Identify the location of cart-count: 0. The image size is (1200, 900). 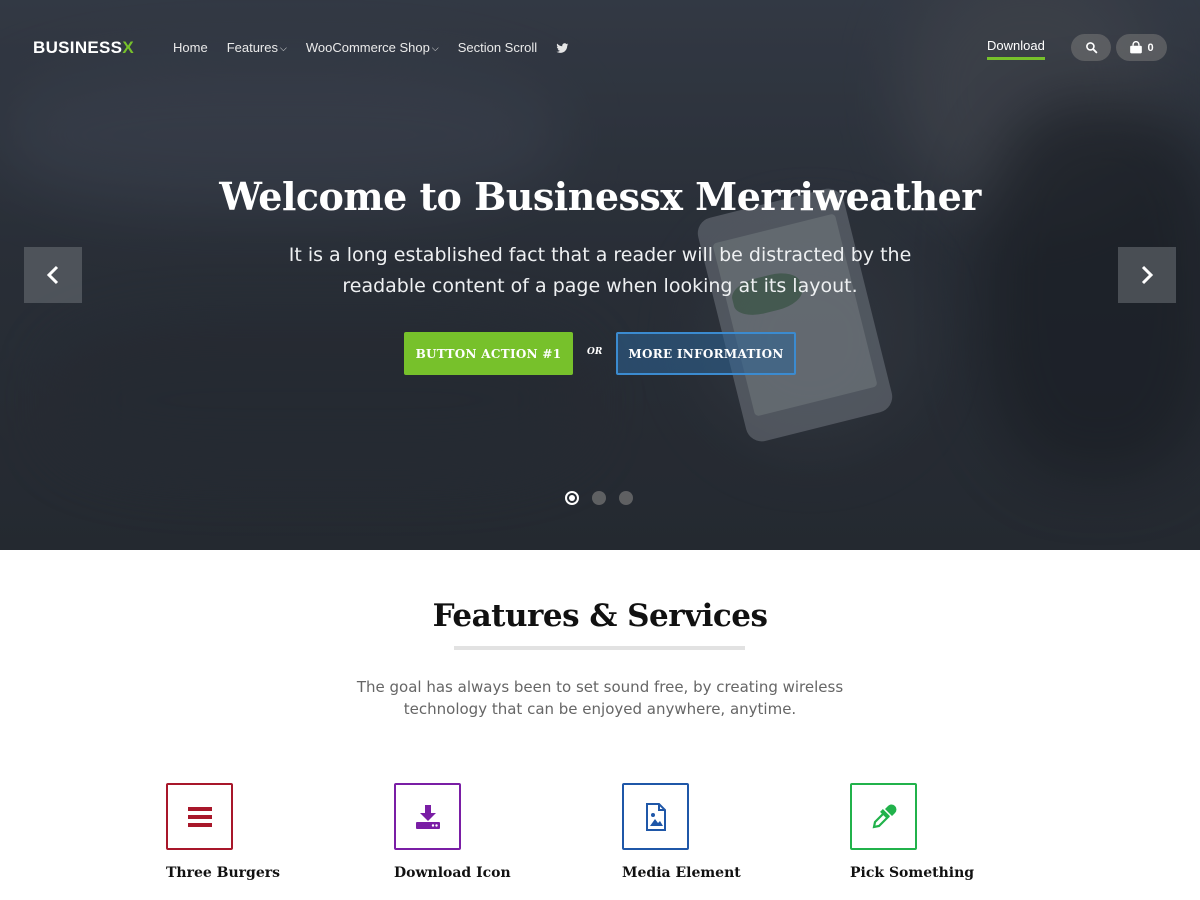
(1150, 47).